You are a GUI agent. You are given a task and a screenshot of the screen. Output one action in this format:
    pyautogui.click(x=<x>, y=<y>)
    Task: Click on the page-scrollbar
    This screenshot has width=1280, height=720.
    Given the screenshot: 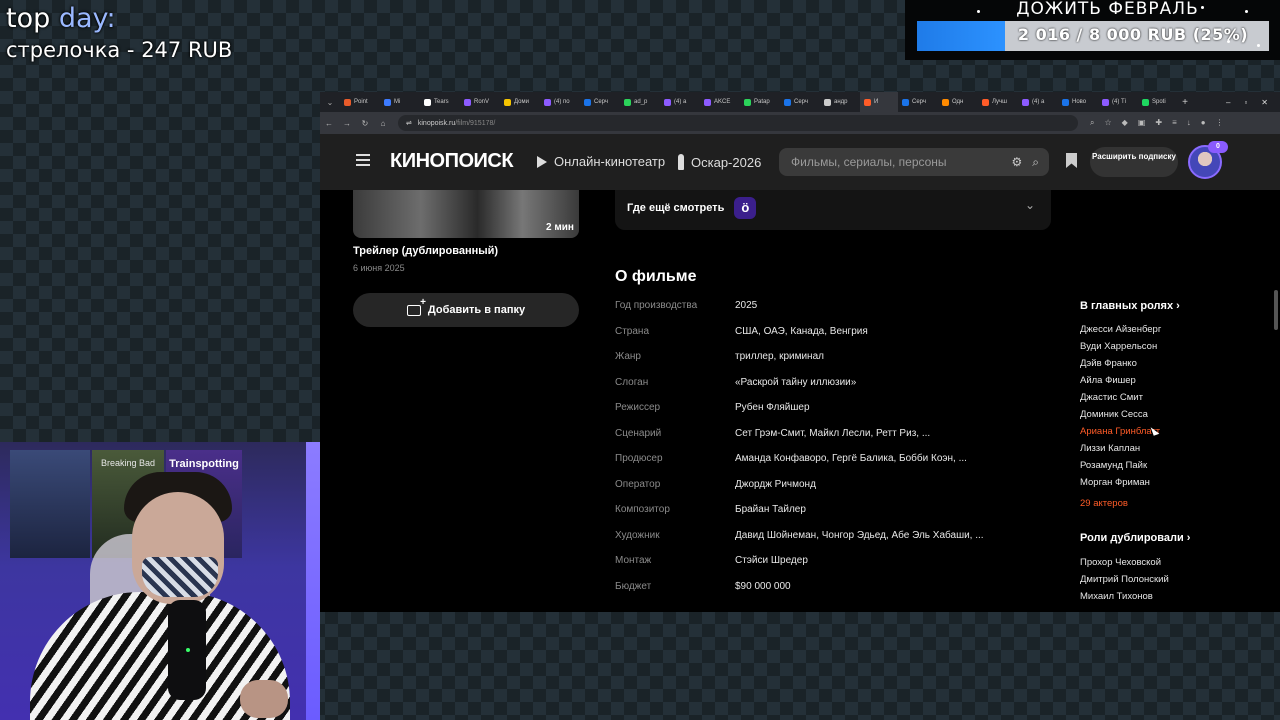 What is the action you would take?
    pyautogui.click(x=1276, y=310)
    